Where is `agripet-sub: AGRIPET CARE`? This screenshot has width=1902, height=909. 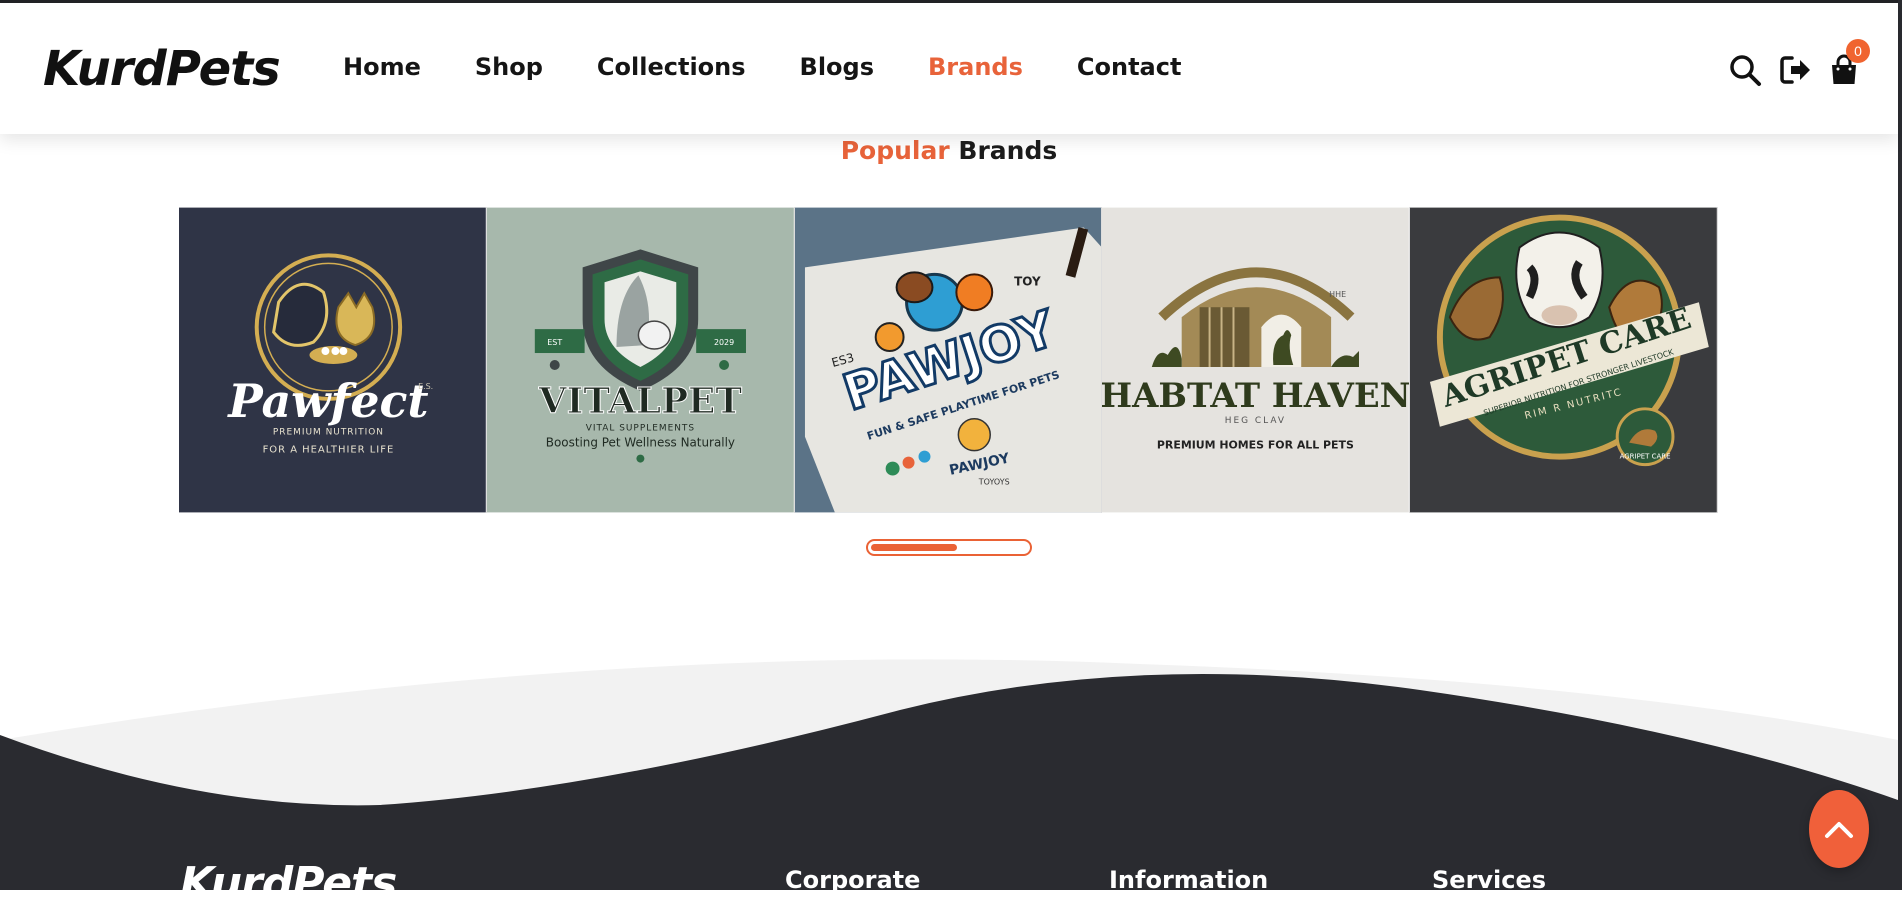
agripet-sub: AGRIPET CARE is located at coordinates (1645, 457).